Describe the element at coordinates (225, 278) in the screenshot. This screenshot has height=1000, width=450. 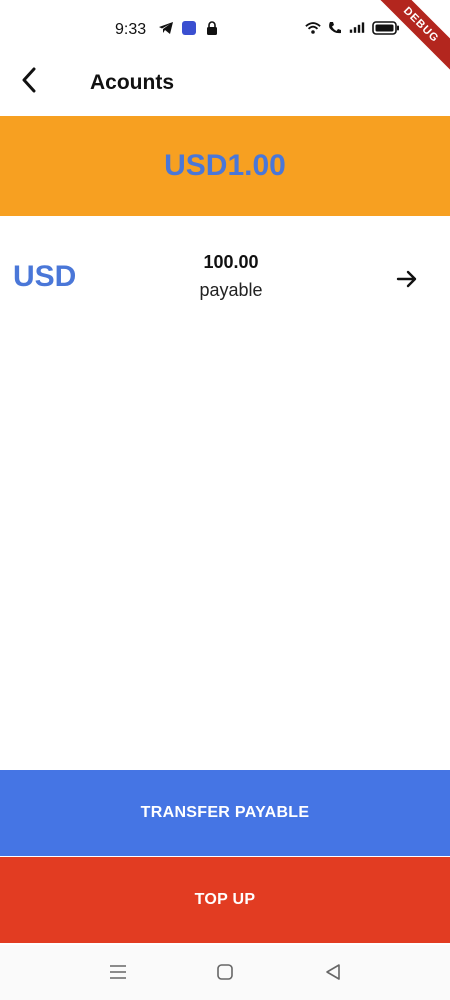
I see `account-row: USD 100.00 payable` at that location.